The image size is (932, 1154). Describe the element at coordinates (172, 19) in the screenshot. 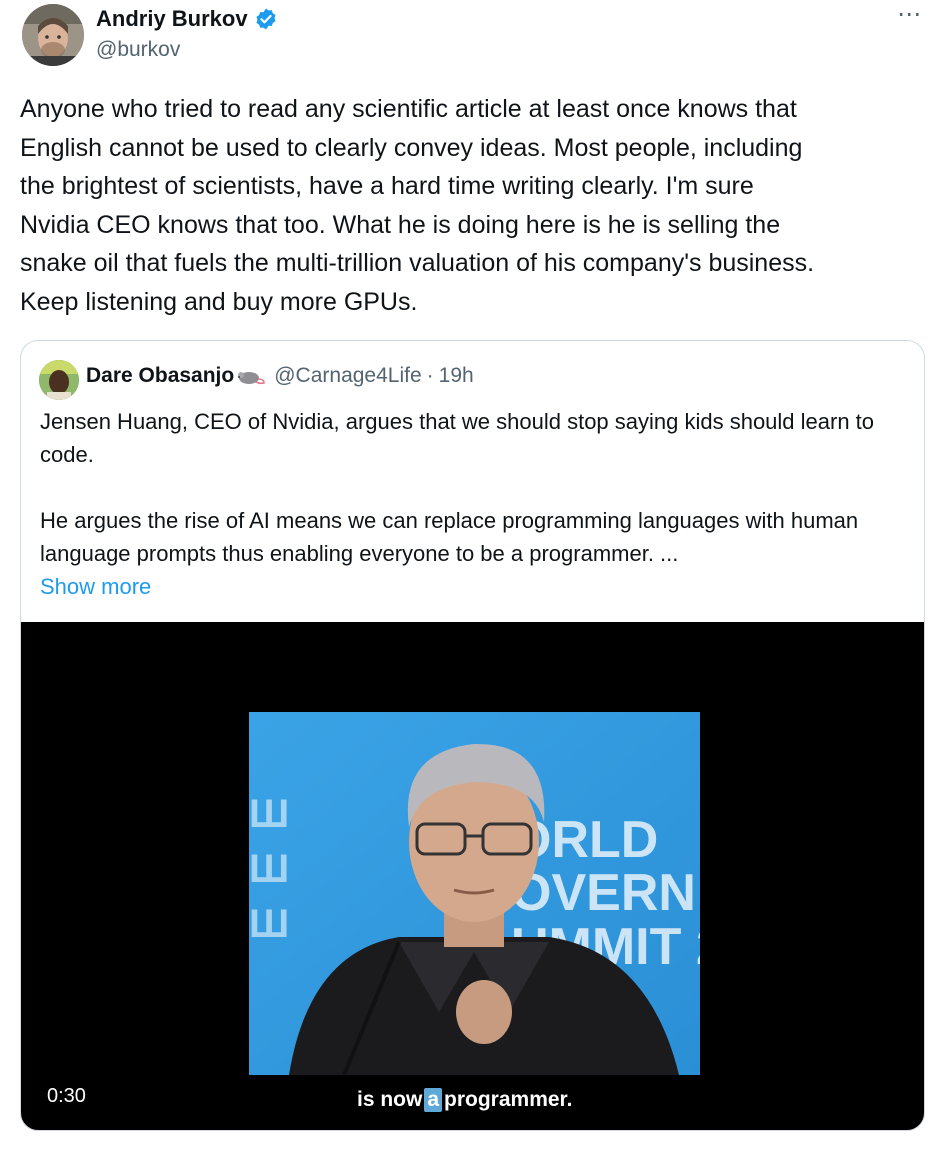

I see `author-name: Andriy Burkov` at that location.